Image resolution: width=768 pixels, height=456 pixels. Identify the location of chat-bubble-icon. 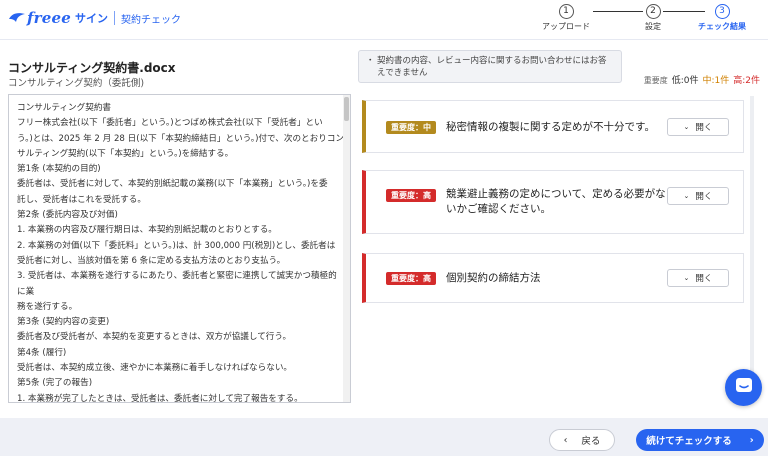
(744, 388).